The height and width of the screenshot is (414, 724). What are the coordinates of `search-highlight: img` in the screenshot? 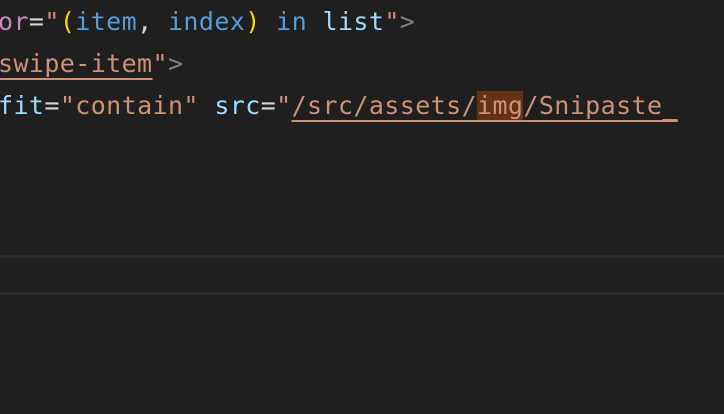 It's located at (500, 105).